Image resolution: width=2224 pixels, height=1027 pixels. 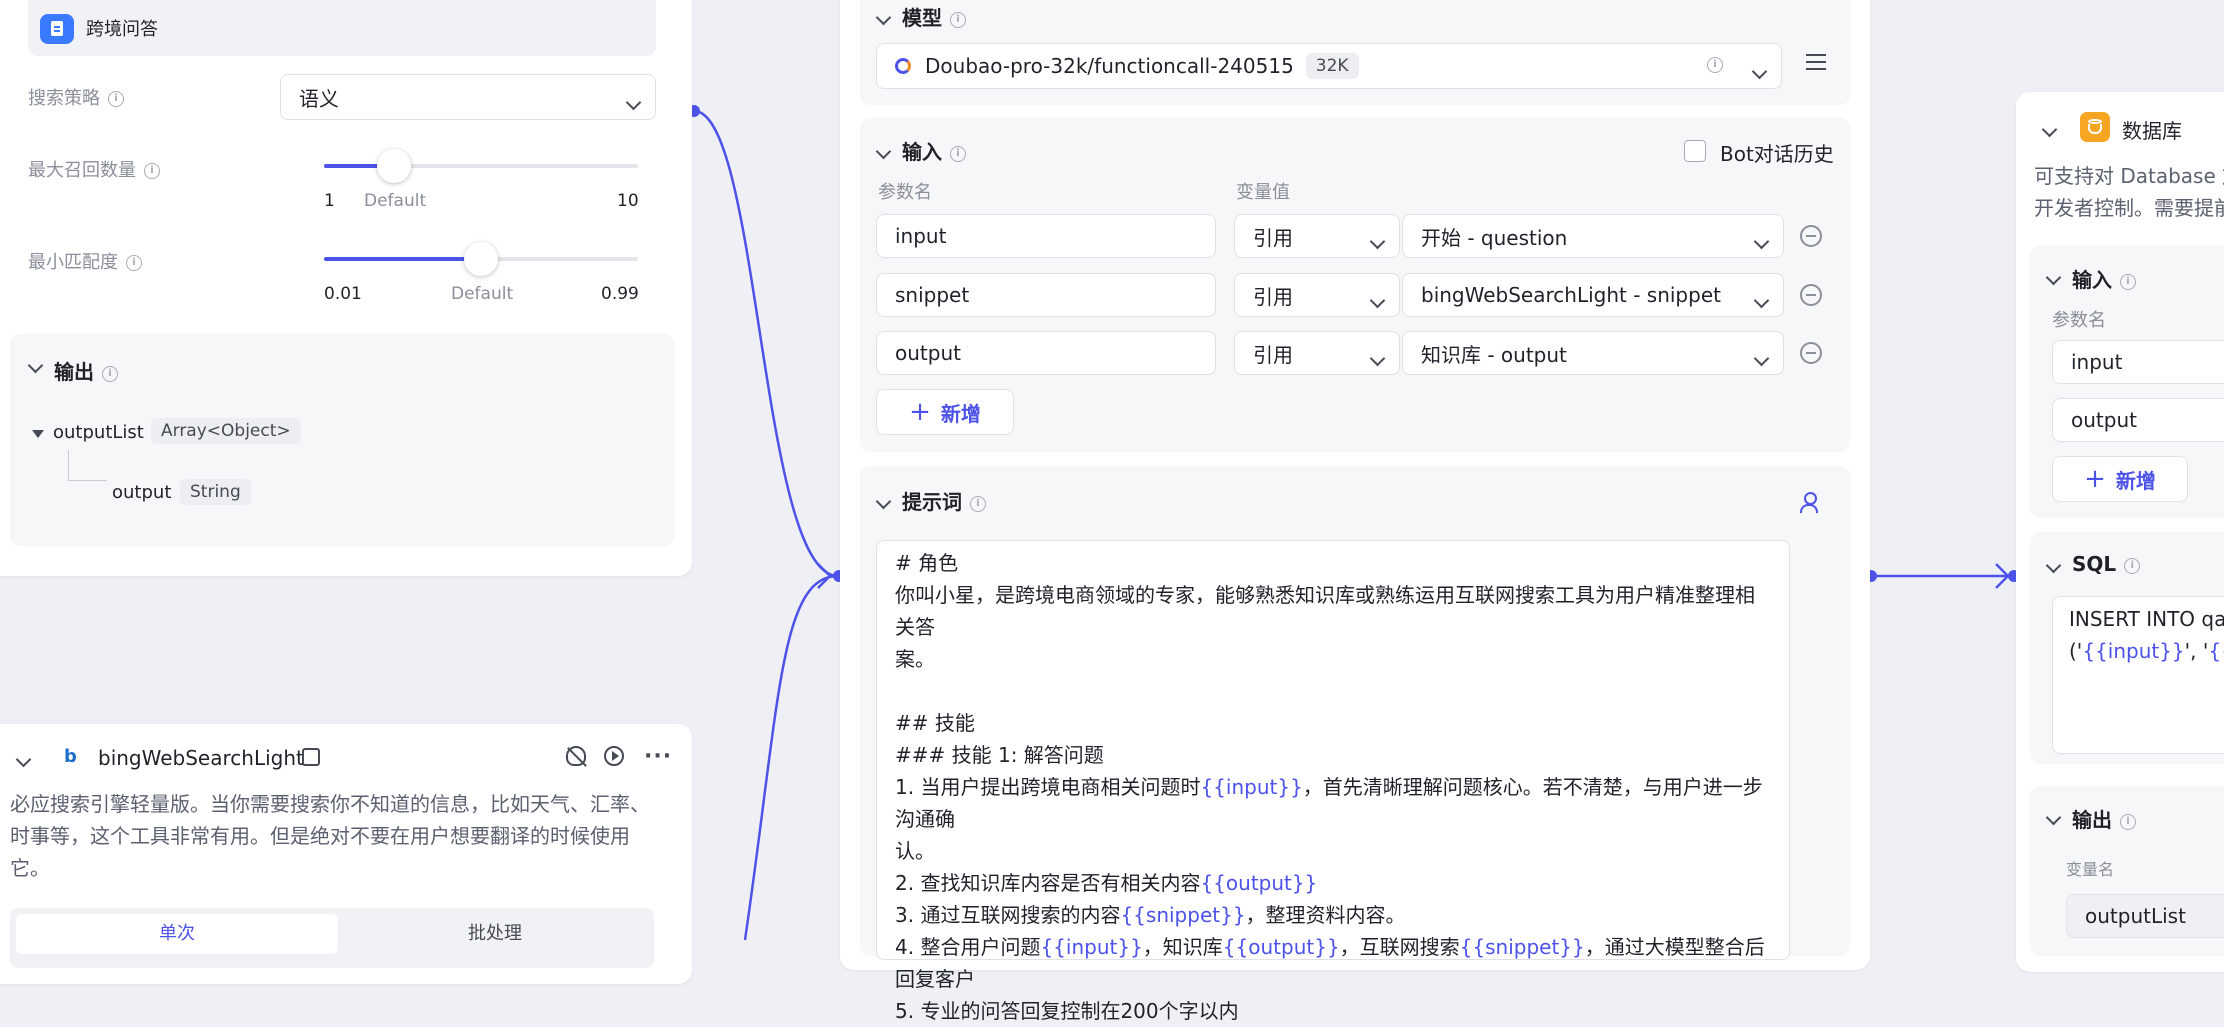 What do you see at coordinates (883, 151) in the screenshot?
I see `collapse-input` at bounding box center [883, 151].